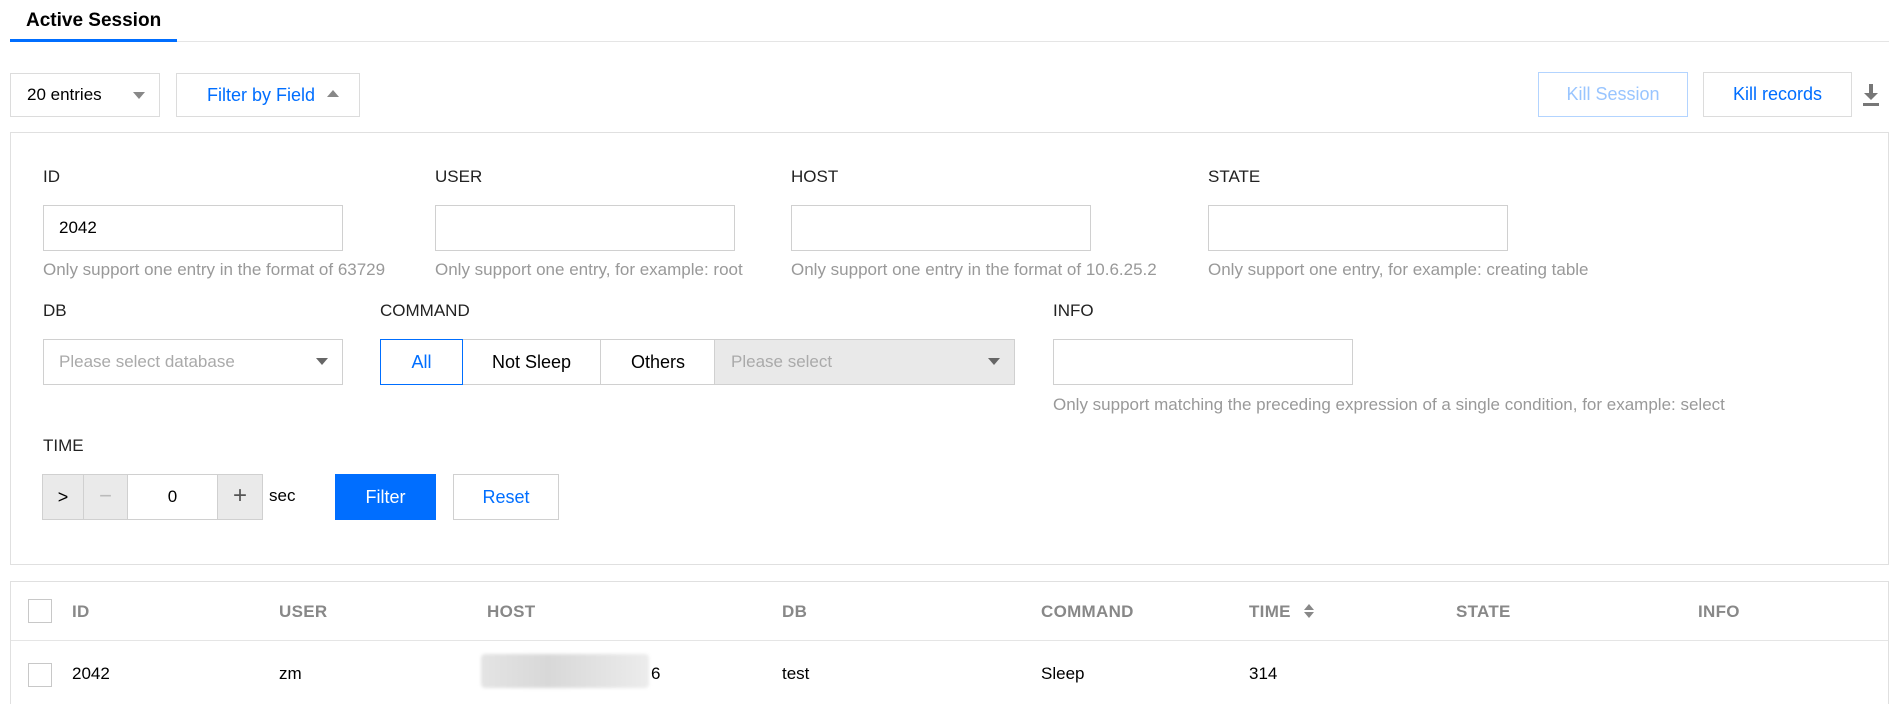 This screenshot has width=1889, height=704. What do you see at coordinates (1263, 673) in the screenshot?
I see `cell-time: 314` at bounding box center [1263, 673].